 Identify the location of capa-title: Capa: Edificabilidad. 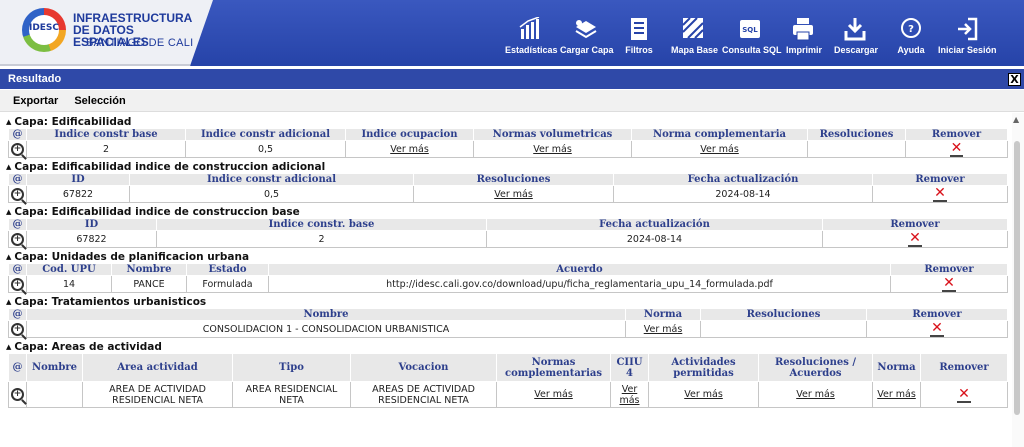
(505, 122).